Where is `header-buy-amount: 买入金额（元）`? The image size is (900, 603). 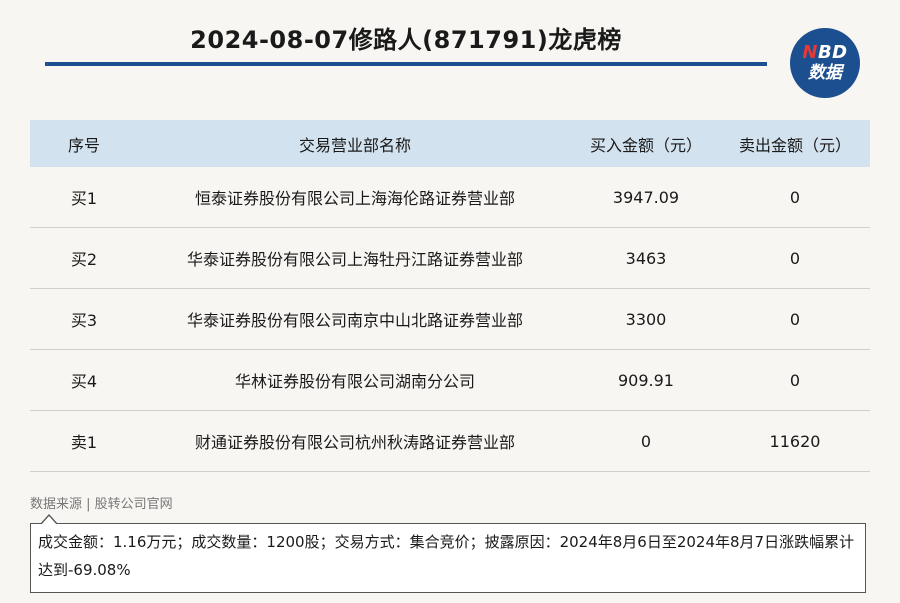 header-buy-amount: 买入金额（元） is located at coordinates (646, 143).